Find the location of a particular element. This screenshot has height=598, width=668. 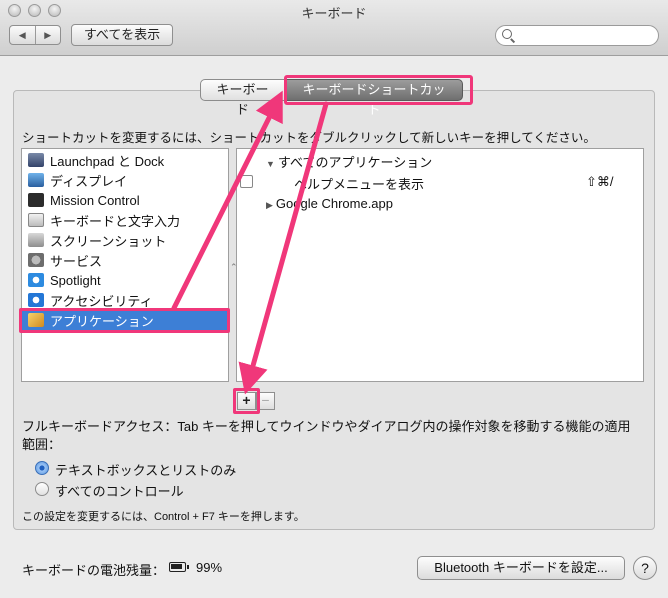

battery-percent: 99% is located at coordinates (209, 567).